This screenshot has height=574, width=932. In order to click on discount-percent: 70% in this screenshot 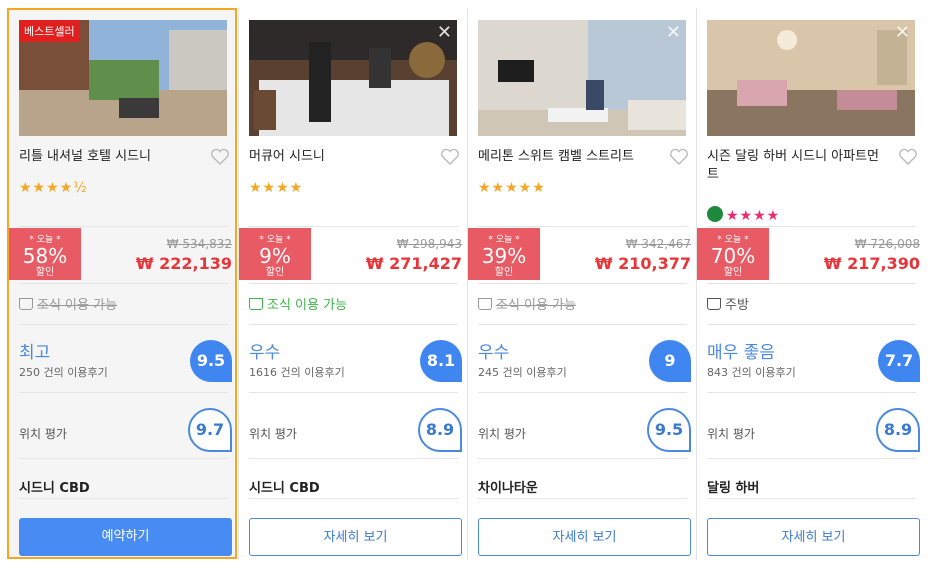, I will do `click(733, 256)`.